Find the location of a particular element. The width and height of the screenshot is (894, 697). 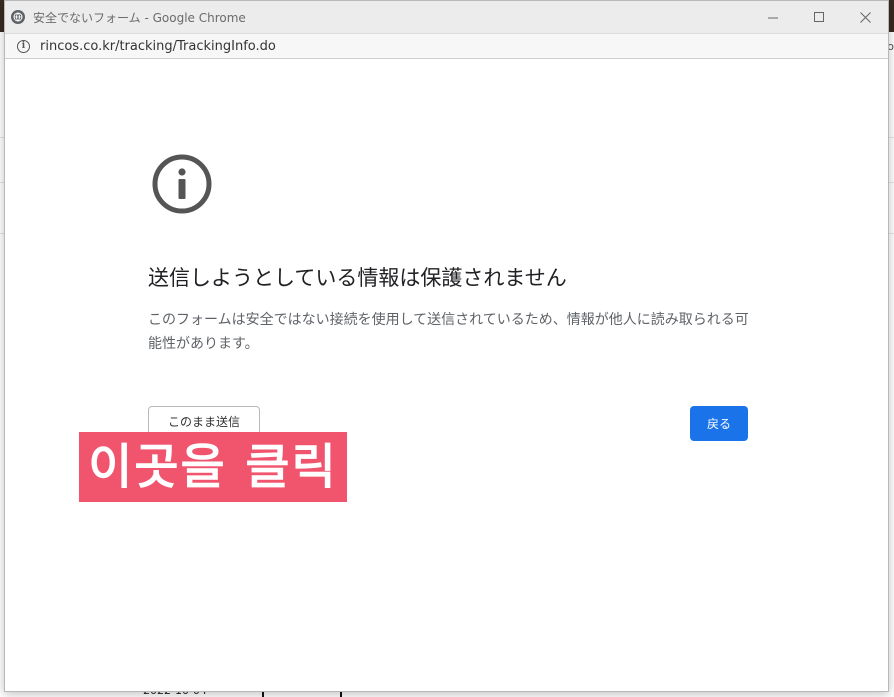

window-controls is located at coordinates (819, 17).